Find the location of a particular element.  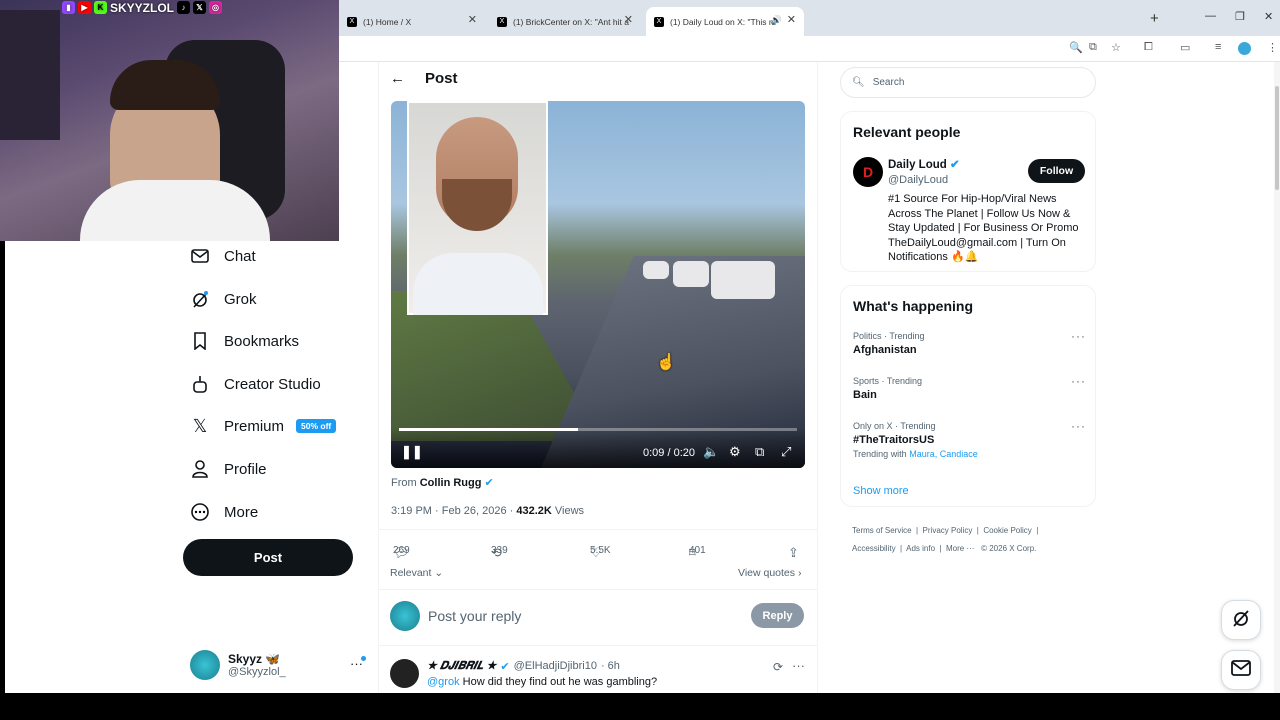

sidebar-item-chat: Chat is located at coordinates (223, 256).